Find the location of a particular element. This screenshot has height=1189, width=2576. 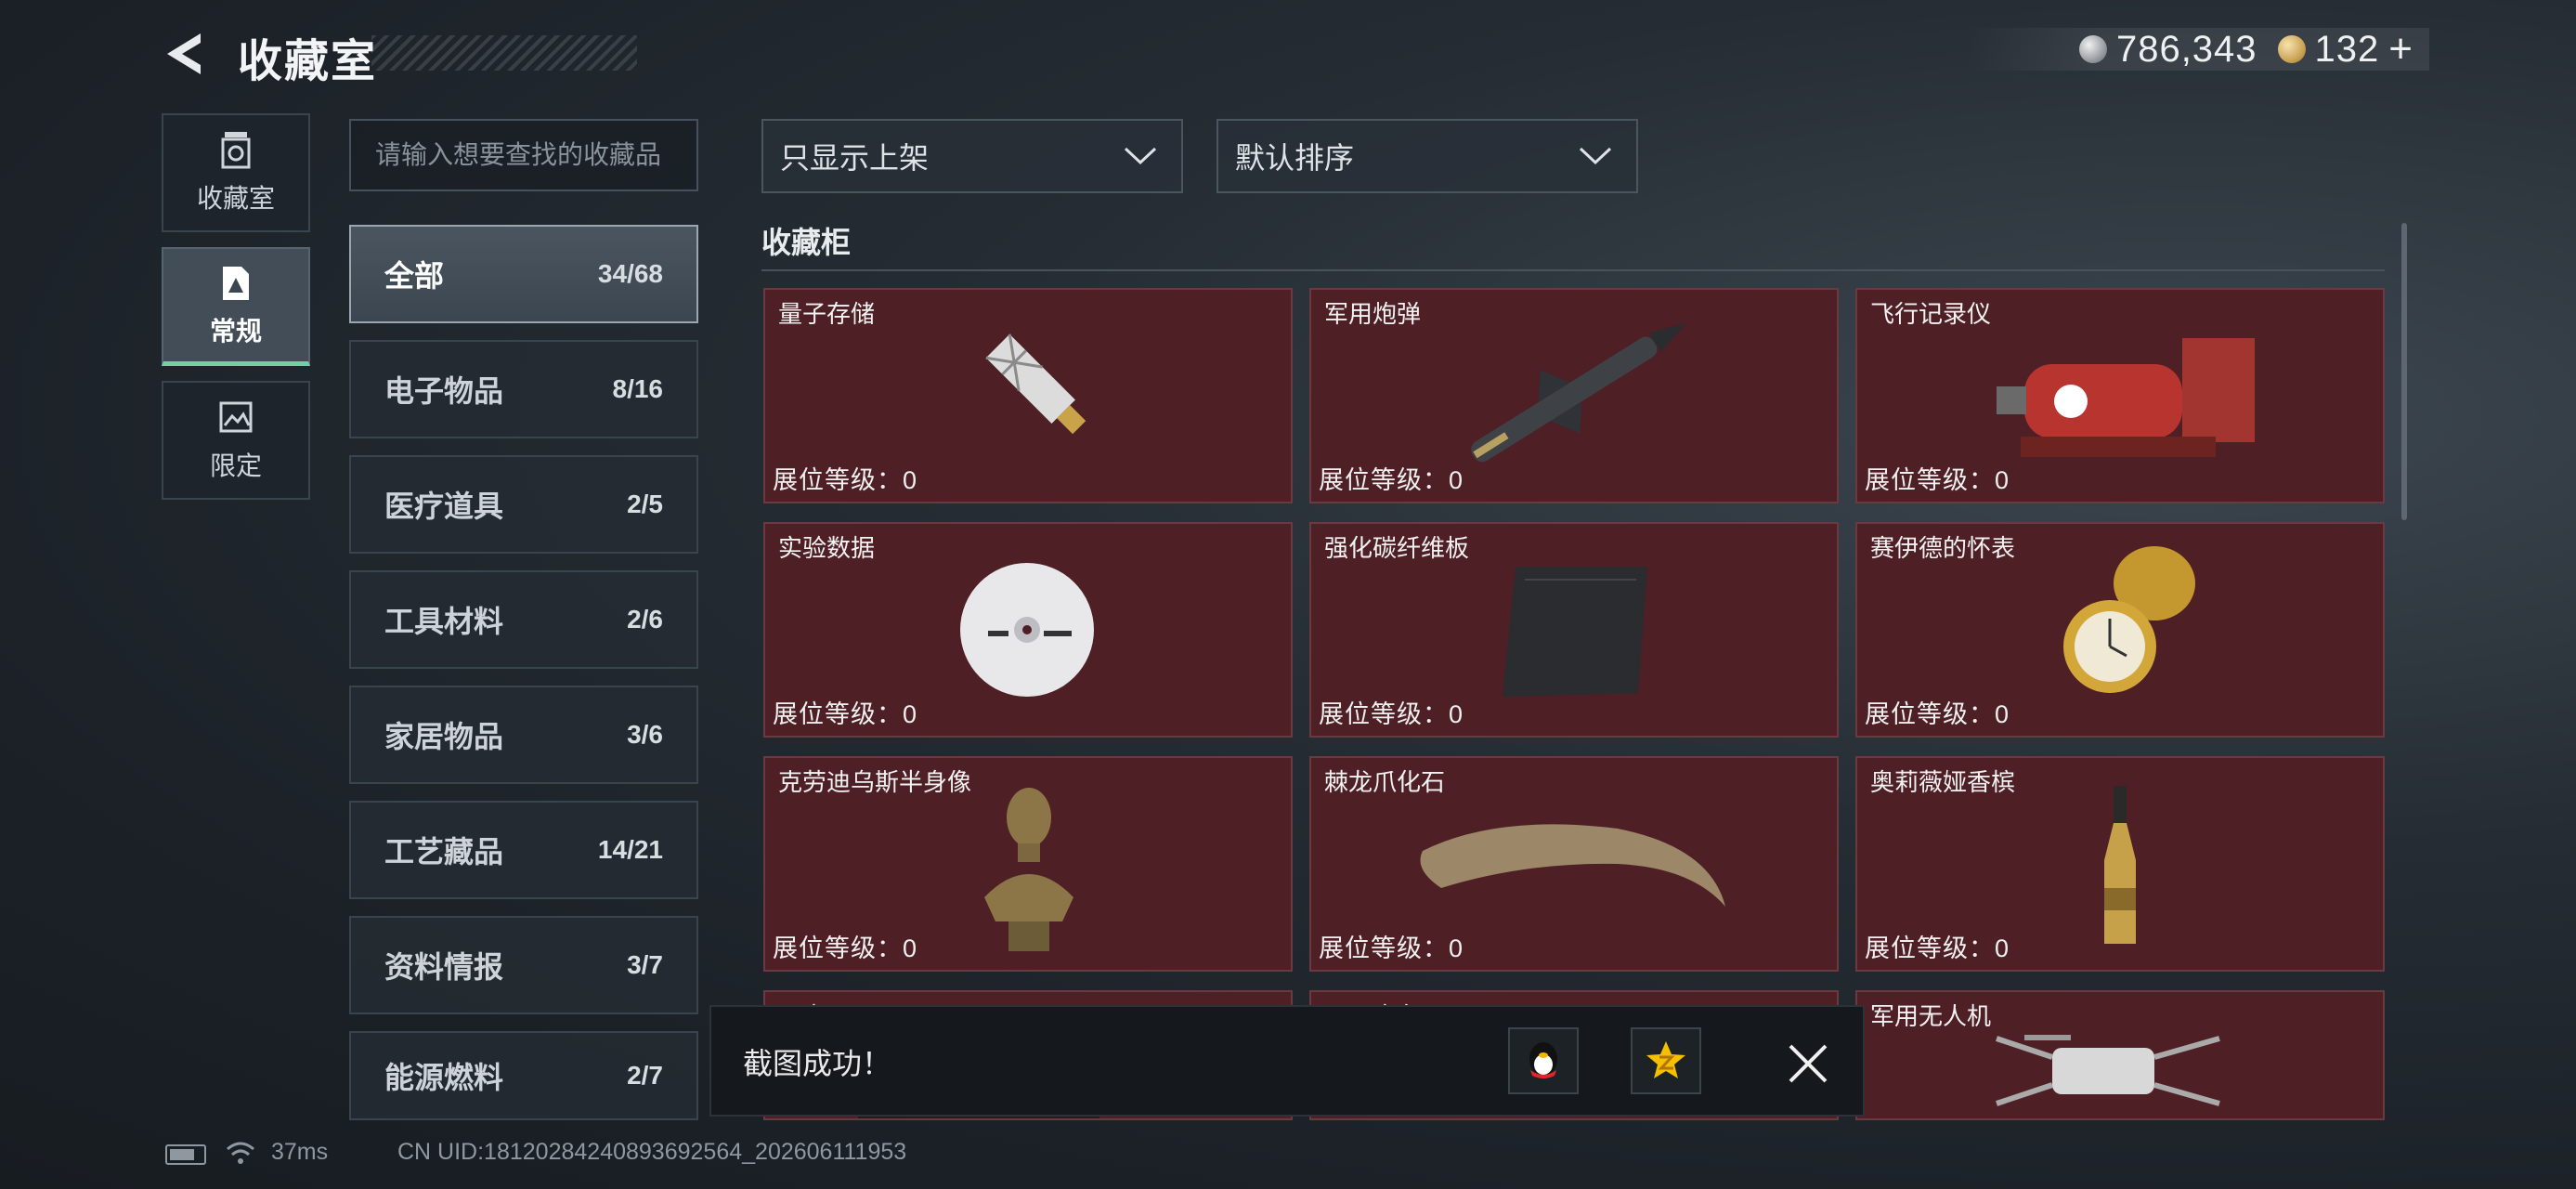

category-count: 3/7 is located at coordinates (645, 964).